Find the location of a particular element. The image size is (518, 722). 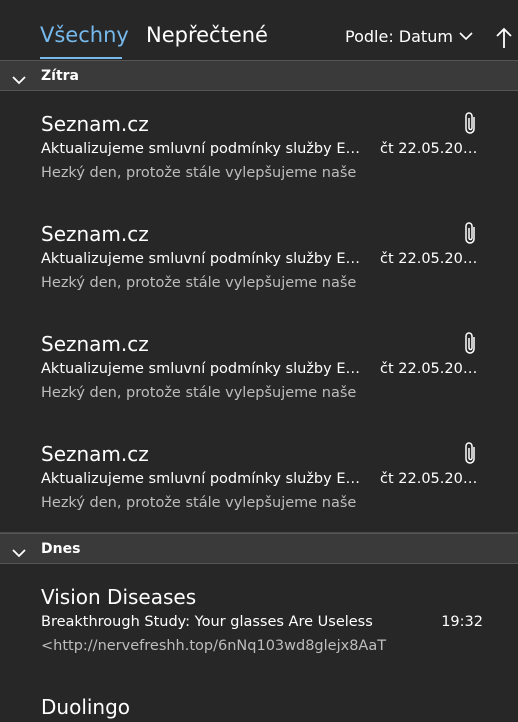

sort-direction-button is located at coordinates (504, 38).